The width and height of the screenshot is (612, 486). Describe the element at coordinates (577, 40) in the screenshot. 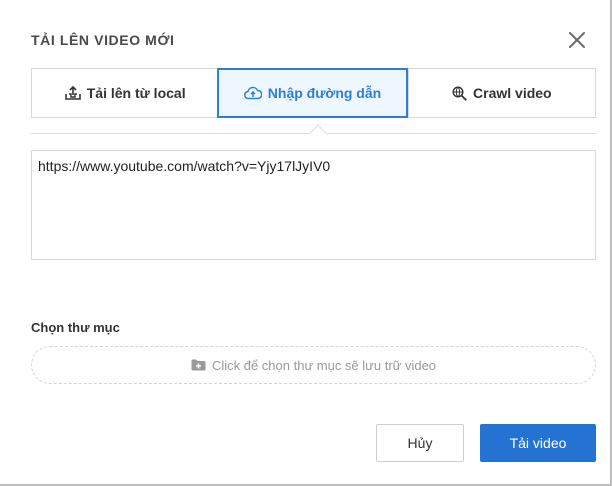

I see `close-icon` at that location.